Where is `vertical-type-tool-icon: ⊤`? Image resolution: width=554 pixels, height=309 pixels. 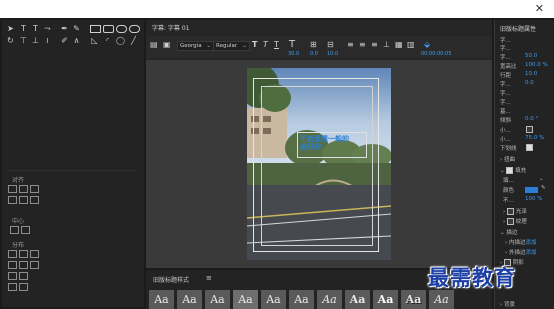 vertical-type-tool-icon: ⊤ is located at coordinates (23, 40).